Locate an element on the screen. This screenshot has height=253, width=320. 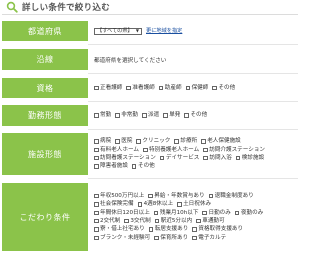
facility-option: その他 is located at coordinates (143, 166).